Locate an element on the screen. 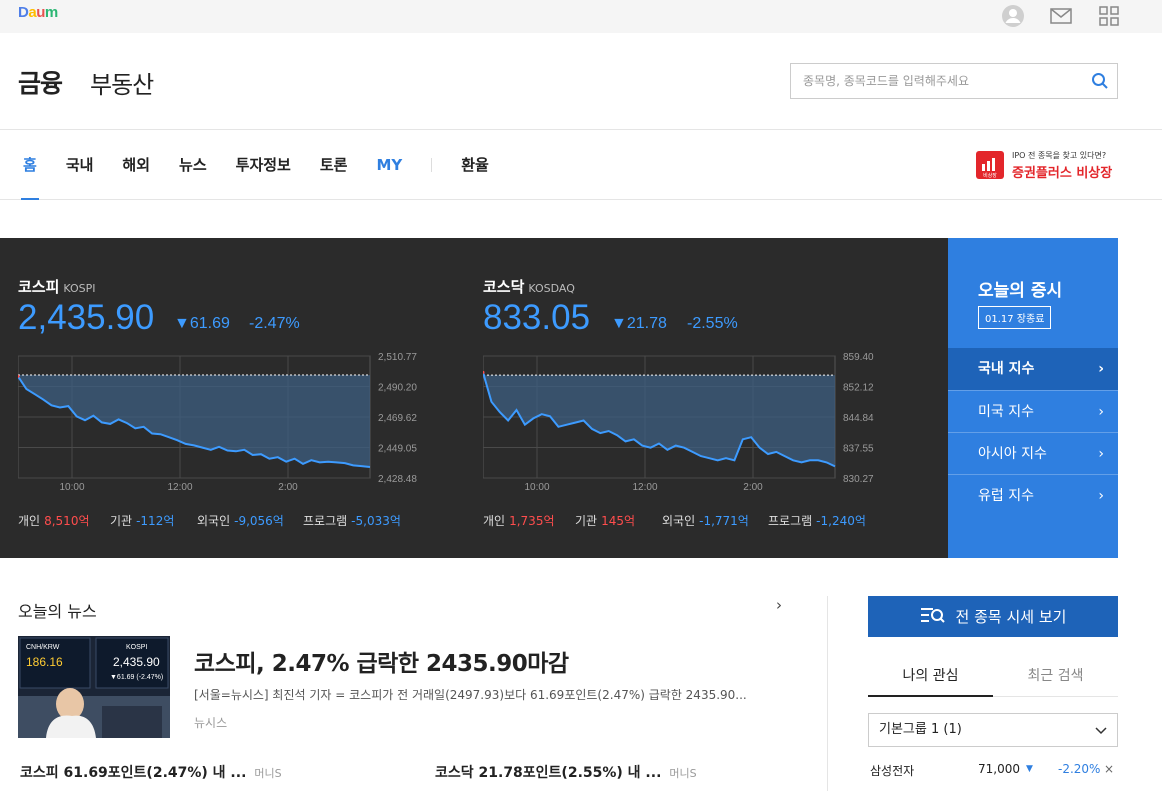  watch-group-select: 기본그룹 1 (1) is located at coordinates (993, 730).